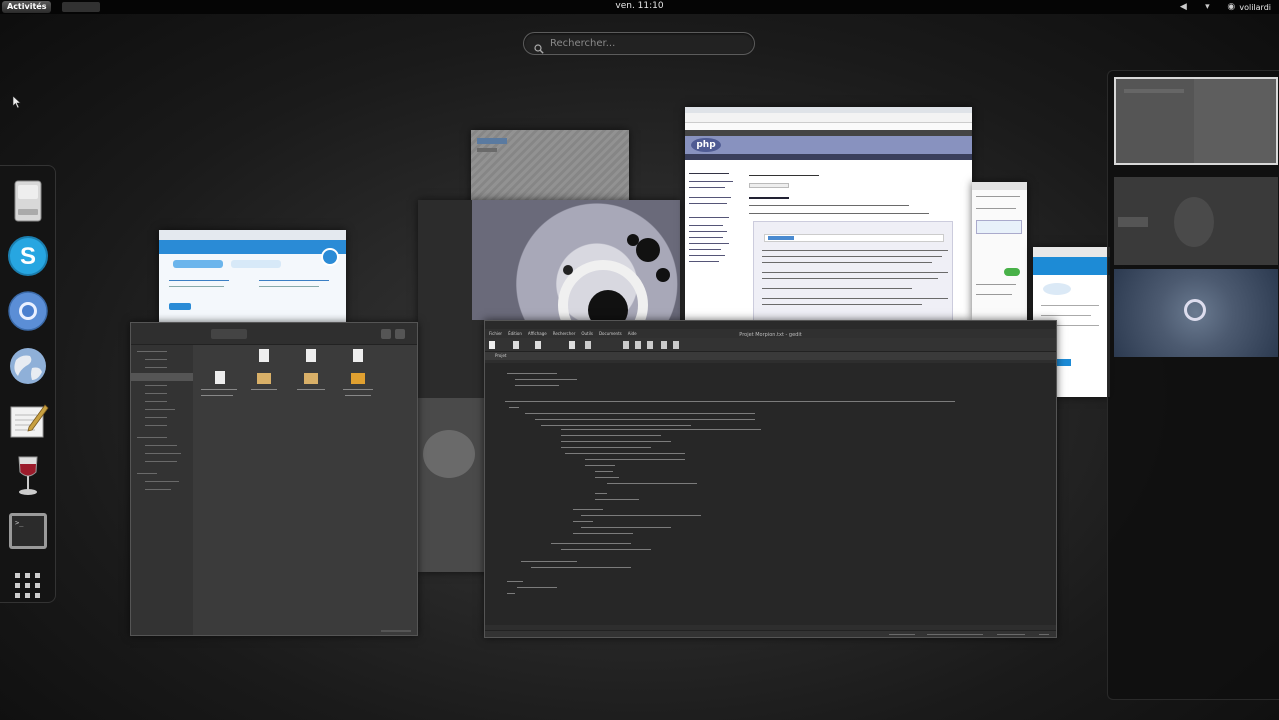 This screenshot has height=720, width=1279. What do you see at coordinates (572, 345) in the screenshot?
I see `print-icon` at bounding box center [572, 345].